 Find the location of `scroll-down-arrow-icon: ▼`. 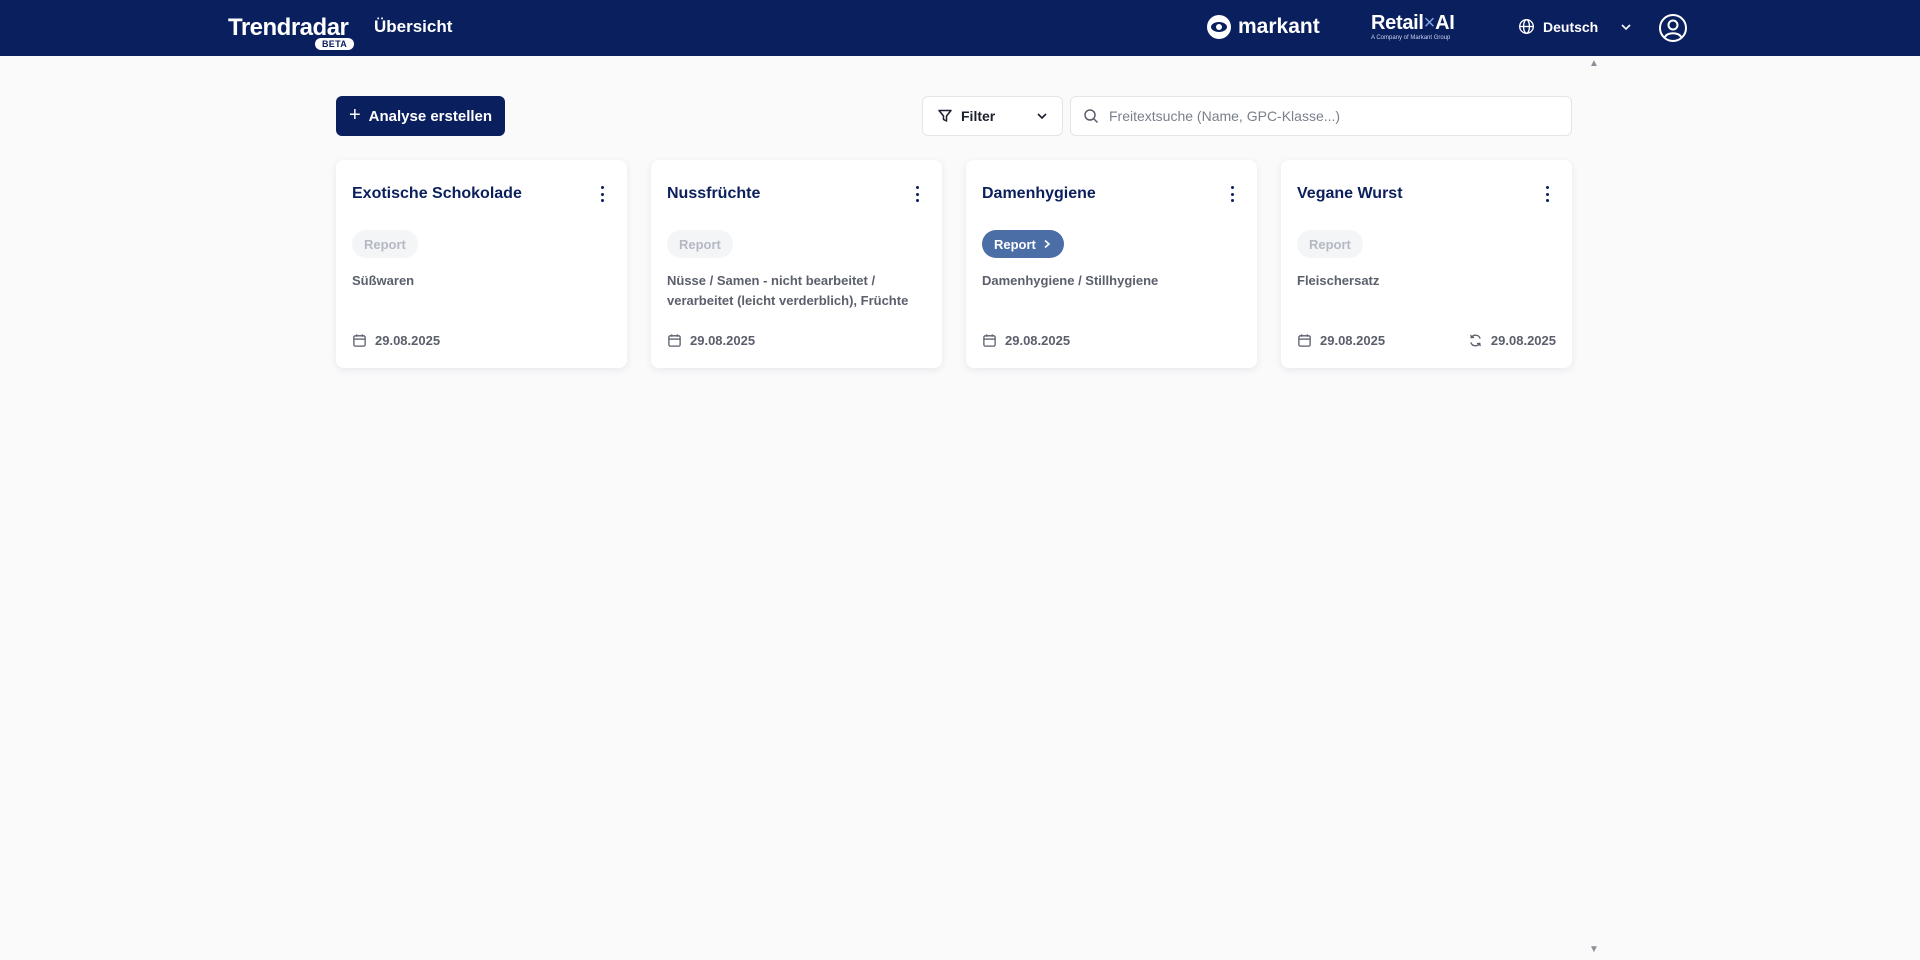

scroll-down-arrow-icon: ▼ is located at coordinates (1594, 949).